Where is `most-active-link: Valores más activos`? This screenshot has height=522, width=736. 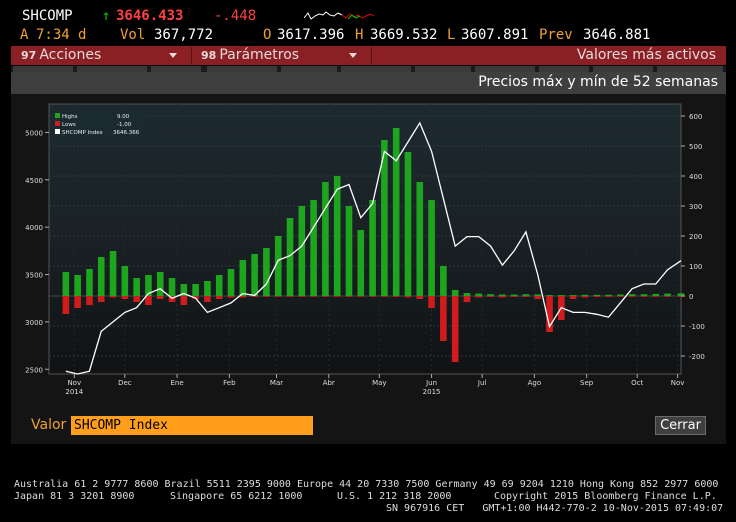
most-active-link: Valores más activos is located at coordinates (646, 55).